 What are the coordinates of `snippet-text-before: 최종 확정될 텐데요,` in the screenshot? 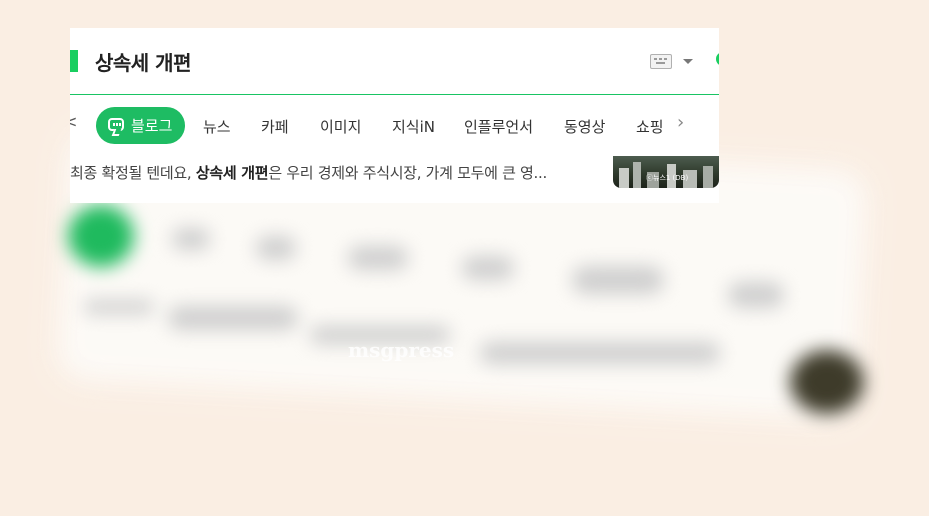 It's located at (133, 173).